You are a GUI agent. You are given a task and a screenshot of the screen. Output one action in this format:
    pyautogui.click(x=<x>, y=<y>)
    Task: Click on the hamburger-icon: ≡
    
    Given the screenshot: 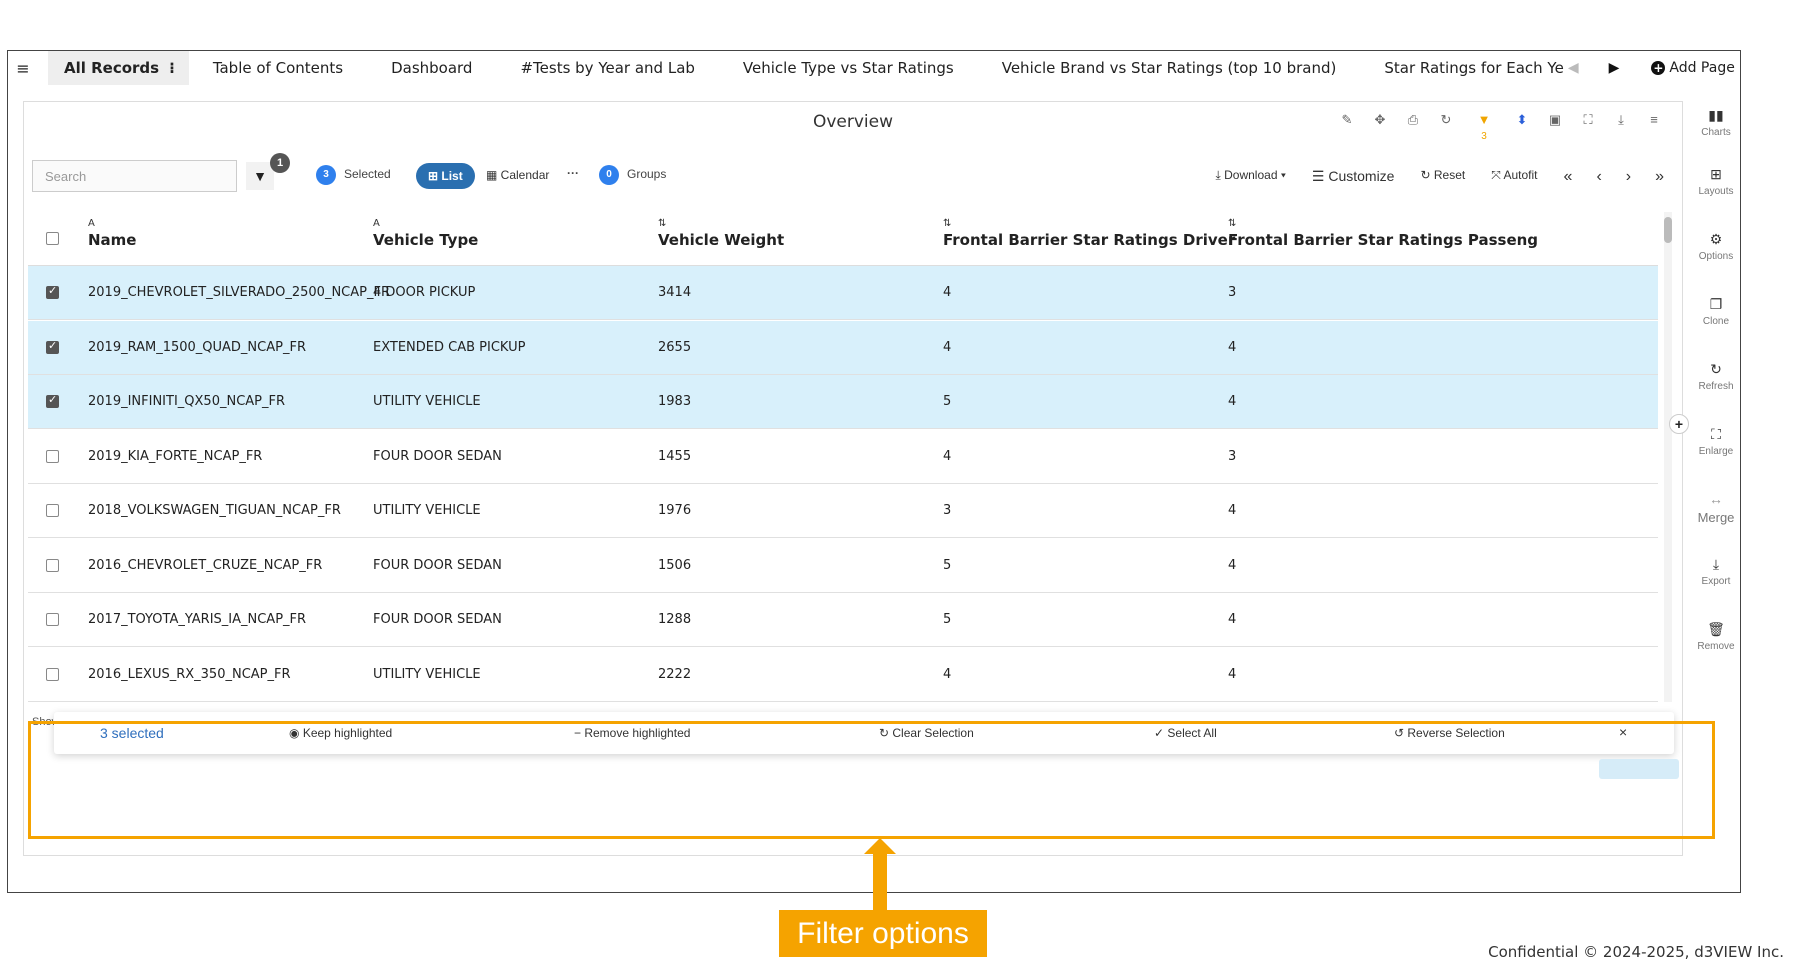 What is the action you would take?
    pyautogui.click(x=23, y=68)
    